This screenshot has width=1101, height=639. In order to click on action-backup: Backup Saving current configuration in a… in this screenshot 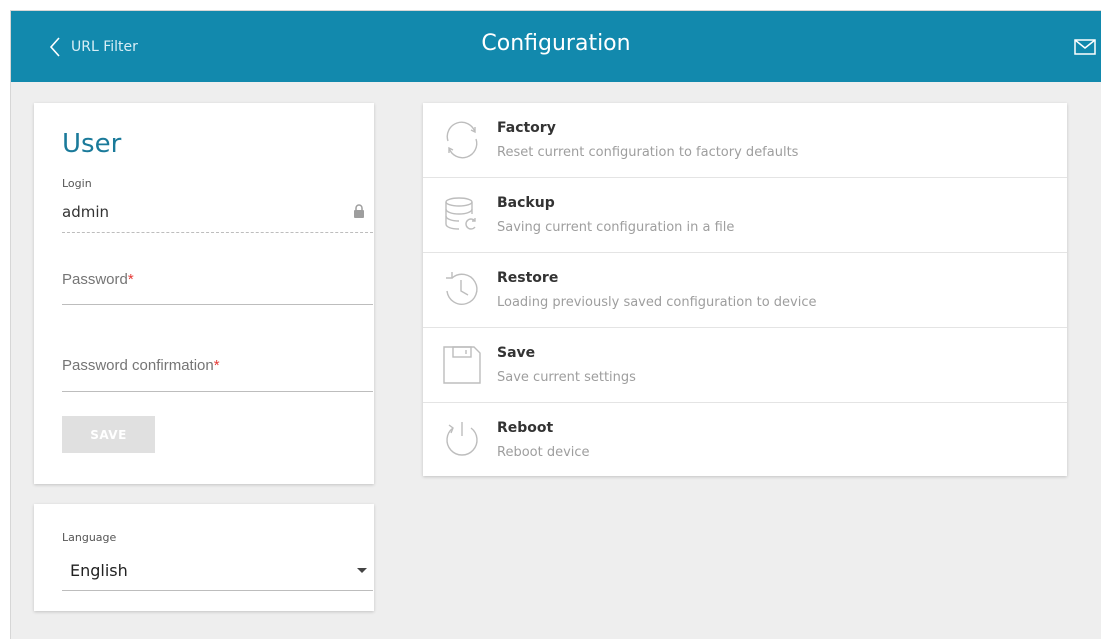, I will do `click(745, 215)`.